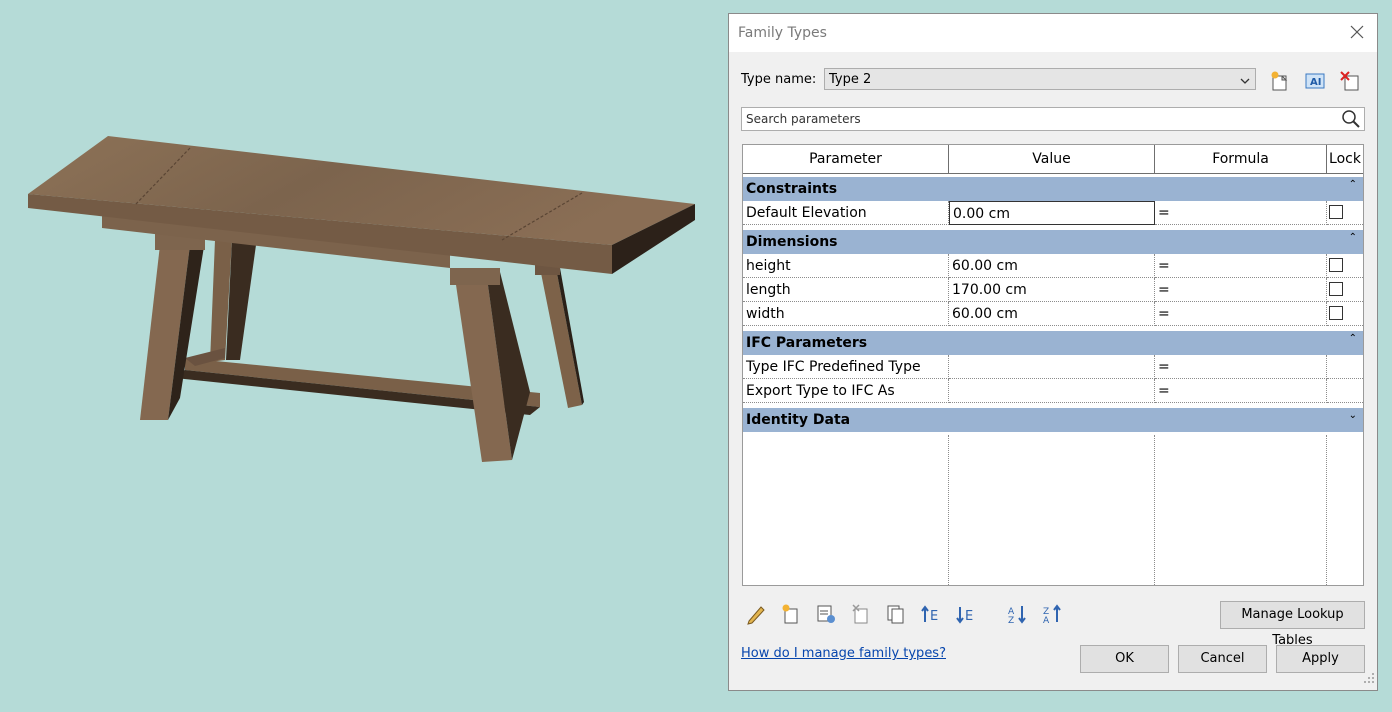 This screenshot has height=712, width=1392. Describe the element at coordinates (896, 614) in the screenshot. I see `copy-parameter-icon` at that location.